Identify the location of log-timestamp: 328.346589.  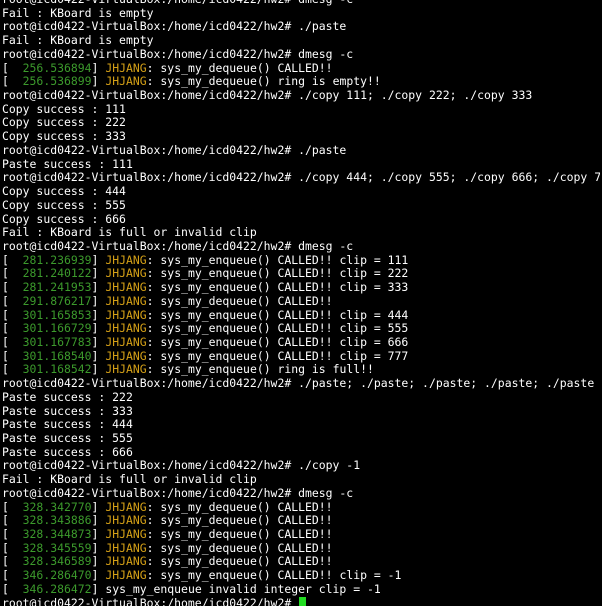
(50, 561).